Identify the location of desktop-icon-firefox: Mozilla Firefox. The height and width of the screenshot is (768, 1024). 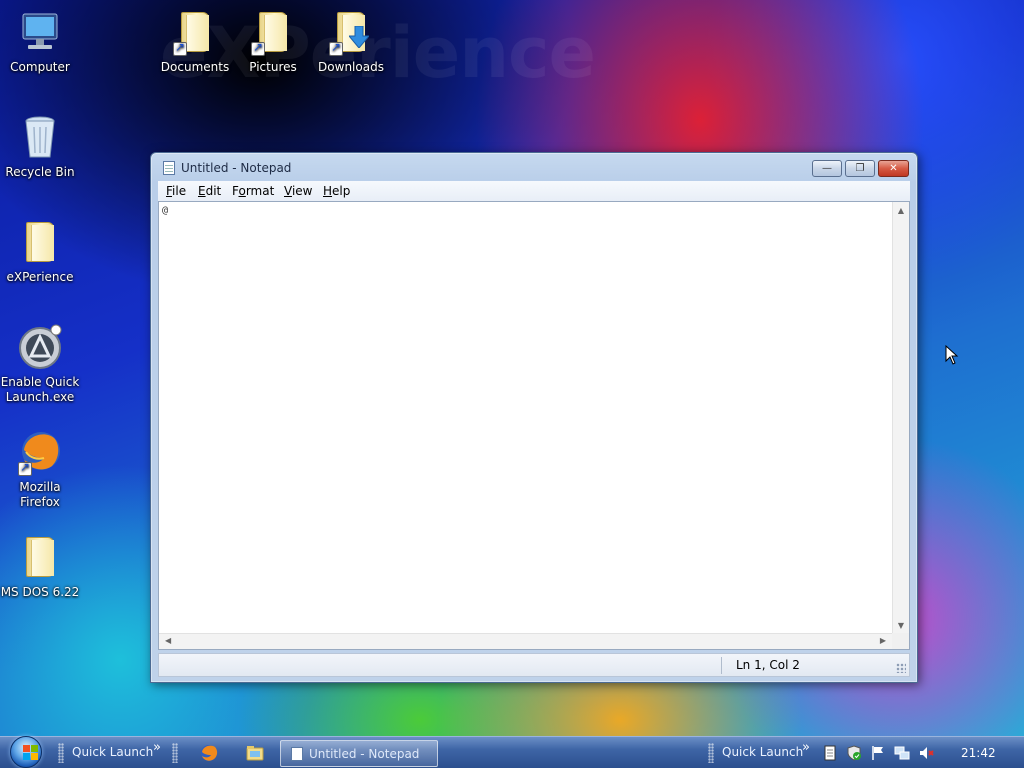
(40, 469).